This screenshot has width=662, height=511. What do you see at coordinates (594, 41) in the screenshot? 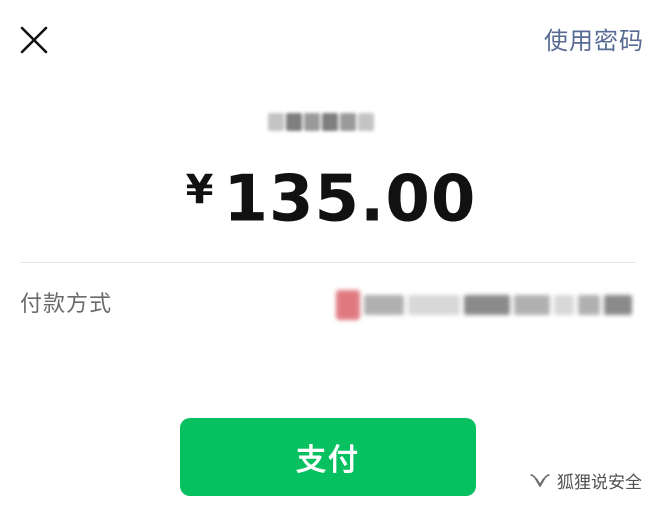
I see `use-password-link: 使用密码` at bounding box center [594, 41].